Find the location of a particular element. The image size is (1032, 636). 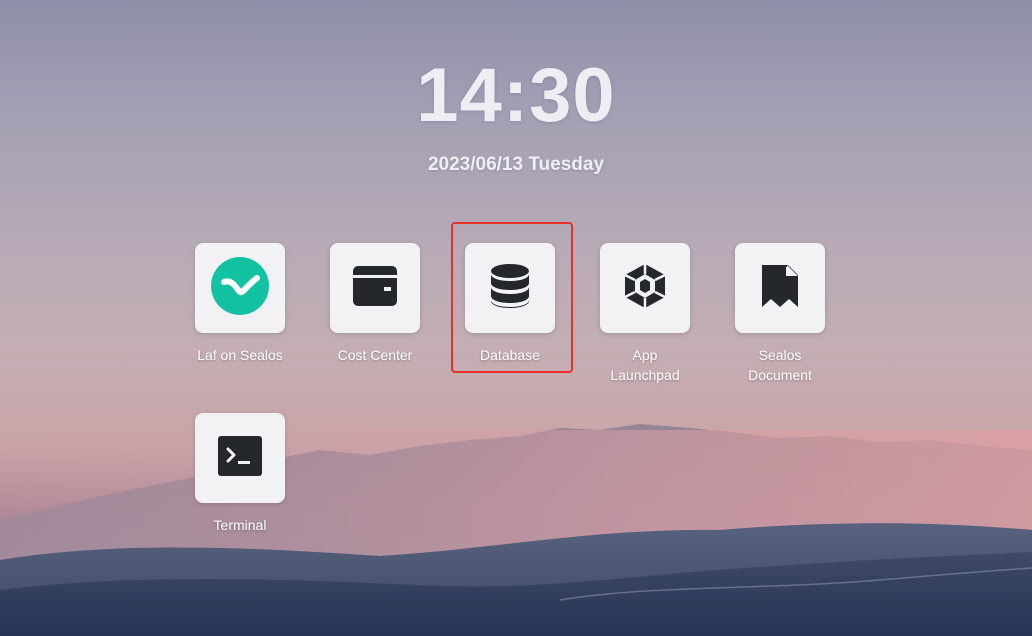

clock-date: 2023/06/13 Tuesday is located at coordinates (516, 164).